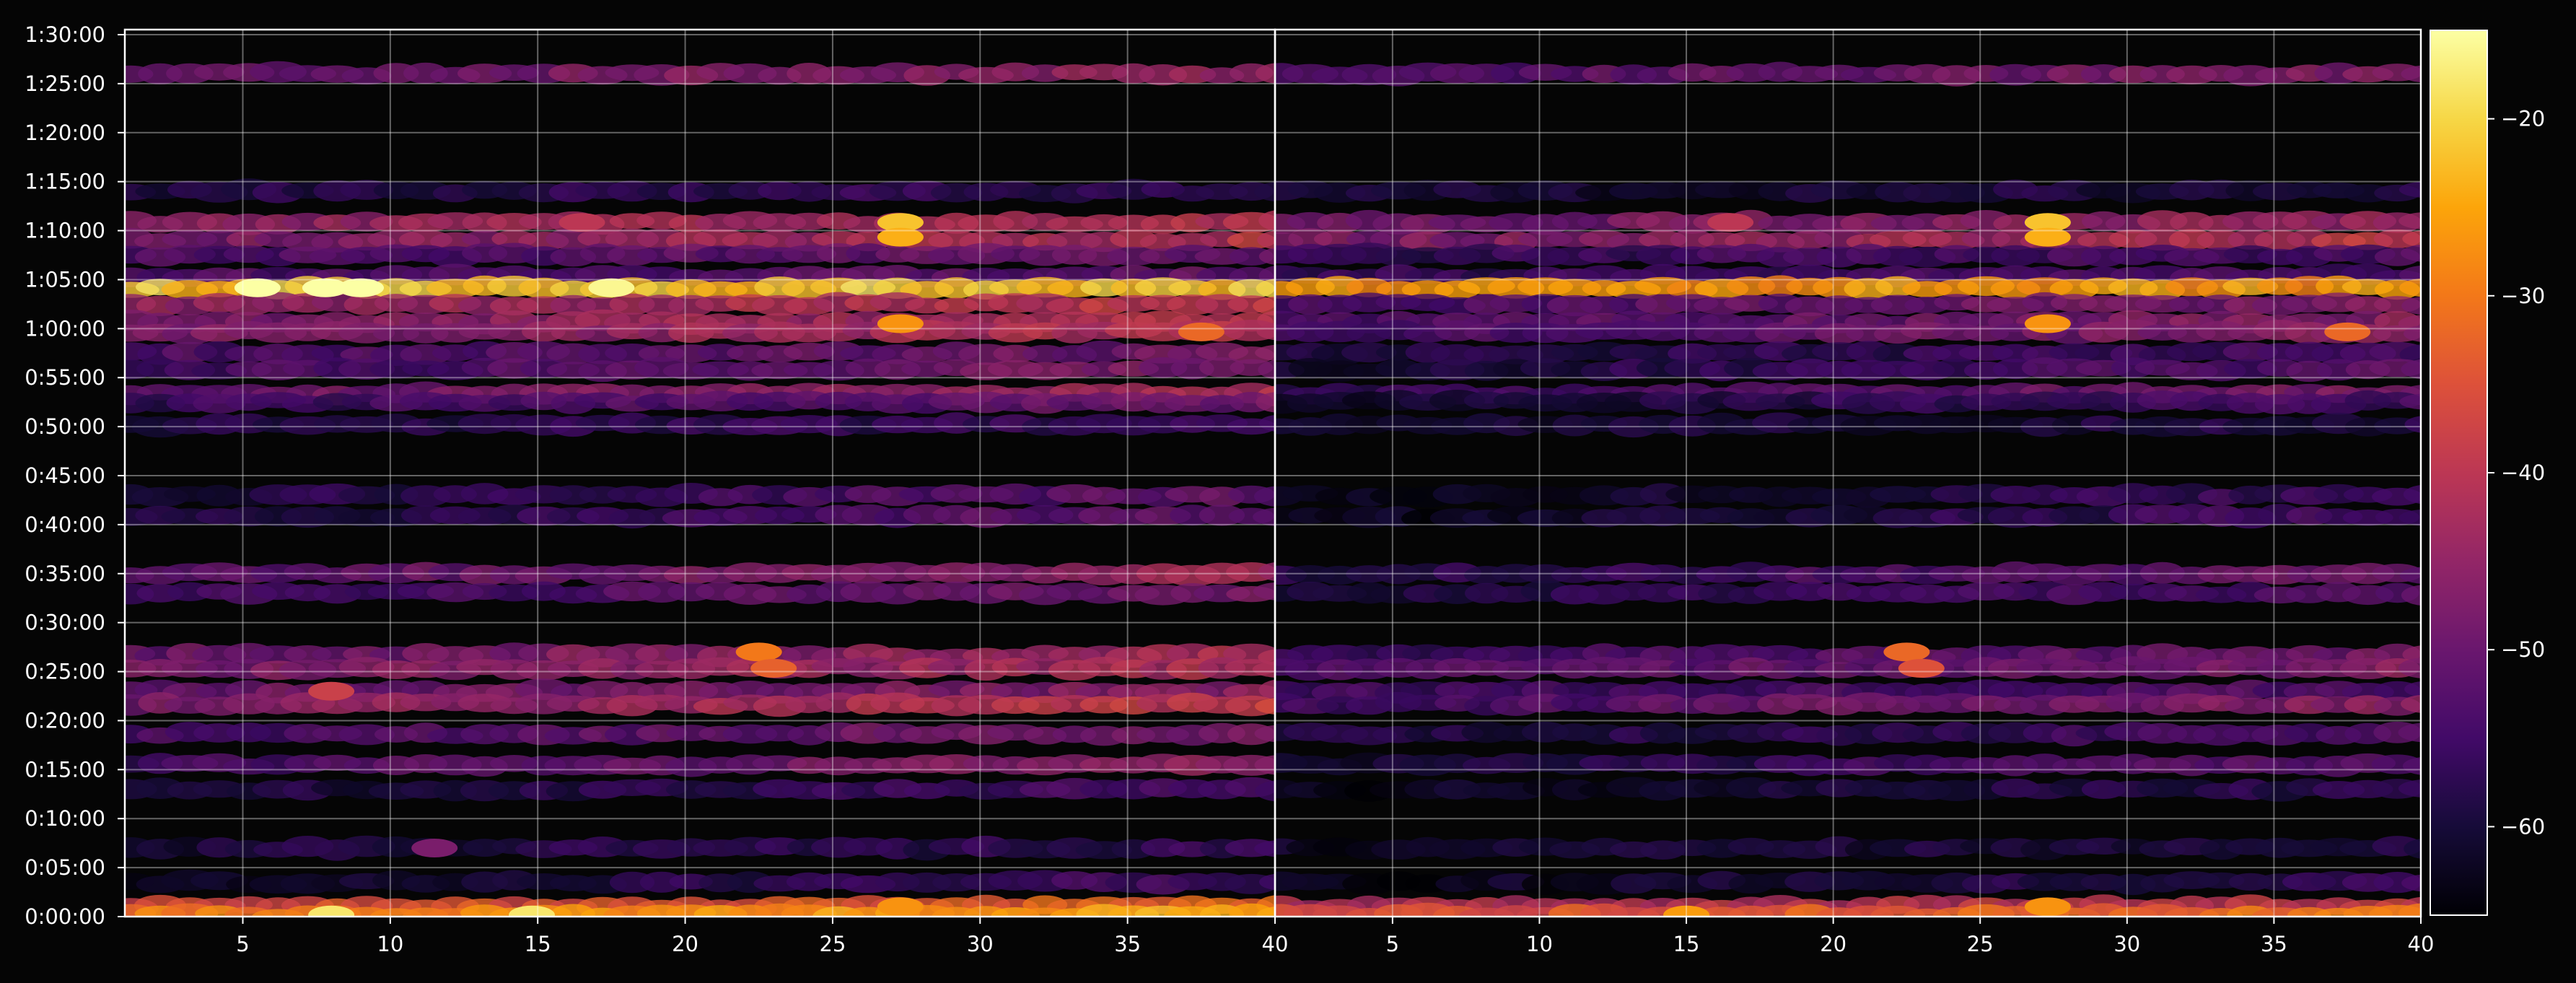  What do you see at coordinates (242, 944) in the screenshot?
I see `x-tick-label-left: 5` at bounding box center [242, 944].